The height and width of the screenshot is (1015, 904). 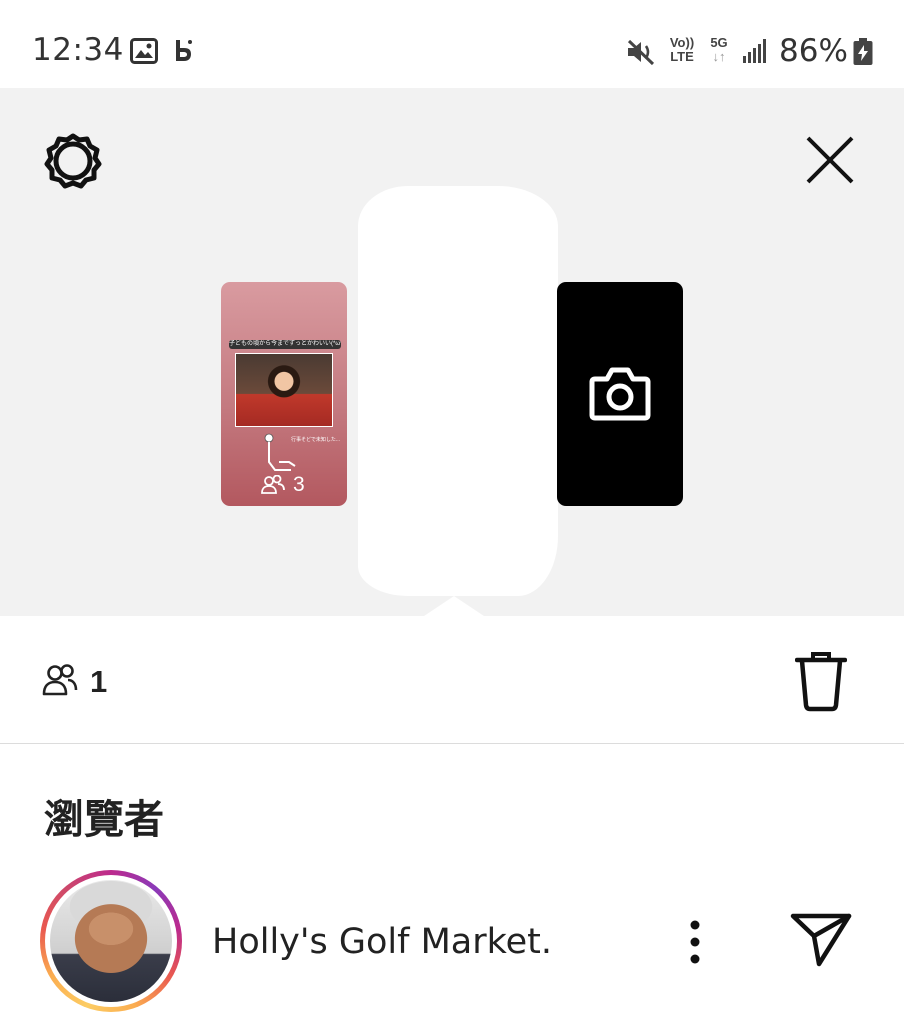 I want to click on selection-pointer, so click(x=454, y=606).